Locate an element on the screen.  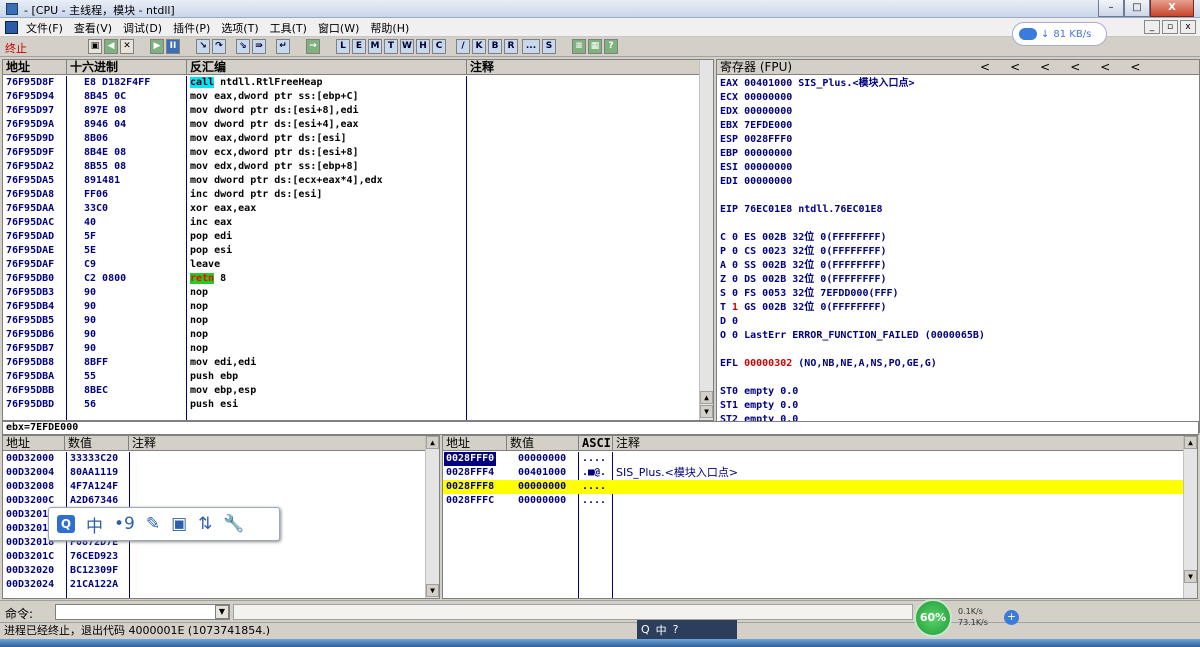
network-speed-widget: ↓ 81 KB/s is located at coordinates (1059, 34).